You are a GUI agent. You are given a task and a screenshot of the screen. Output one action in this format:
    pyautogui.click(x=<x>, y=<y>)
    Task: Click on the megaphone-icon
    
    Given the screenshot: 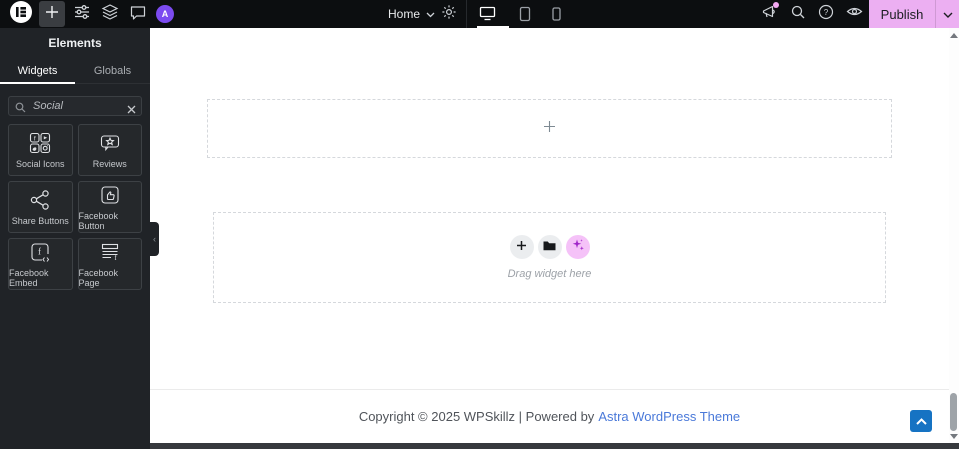 What is the action you would take?
    pyautogui.click(x=770, y=13)
    